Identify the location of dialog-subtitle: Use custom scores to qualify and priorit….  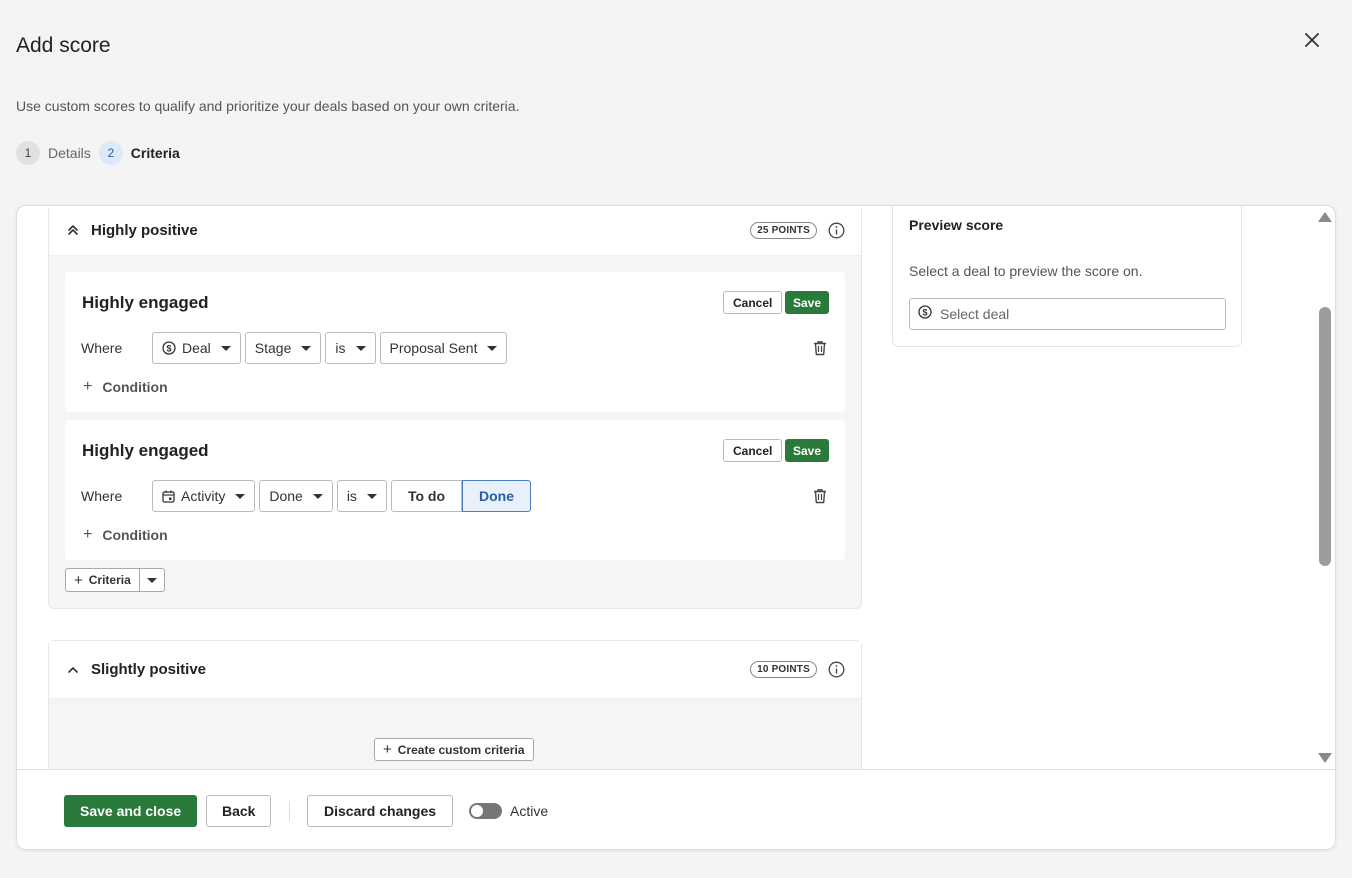
(268, 106).